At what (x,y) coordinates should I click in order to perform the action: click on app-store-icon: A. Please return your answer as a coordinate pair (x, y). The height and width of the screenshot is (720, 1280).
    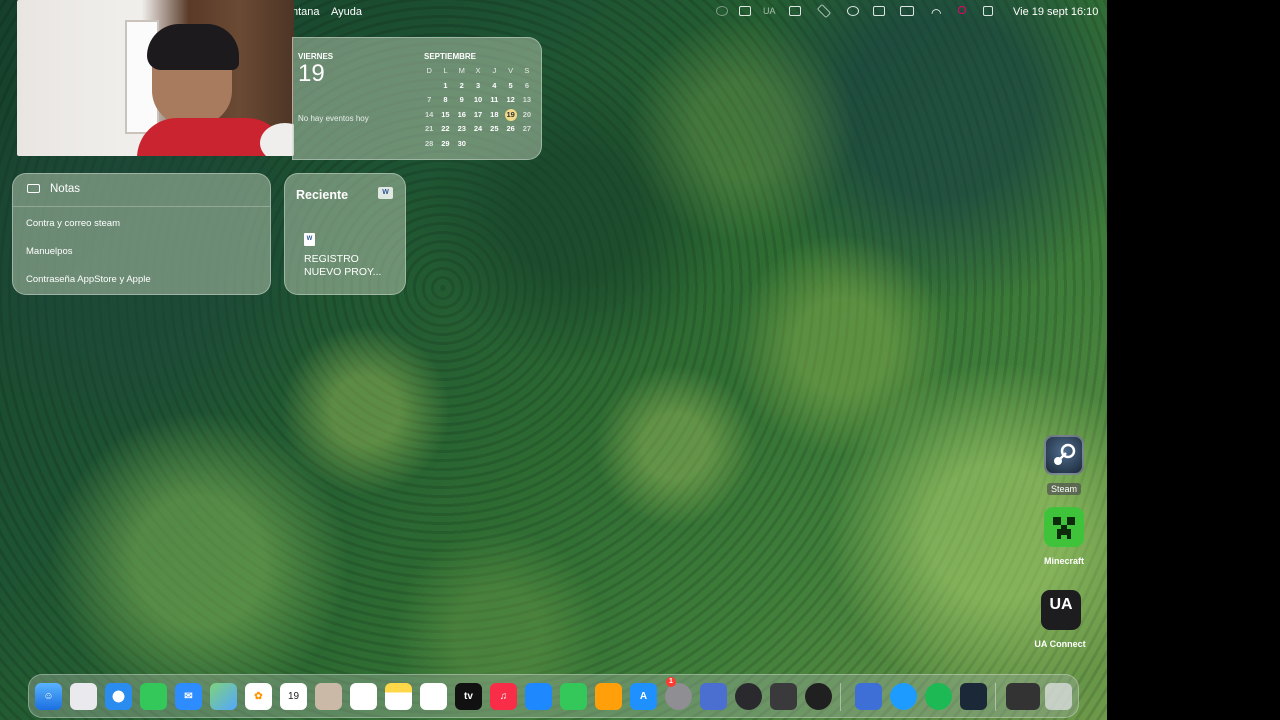
    Looking at the image, I should click on (643, 696).